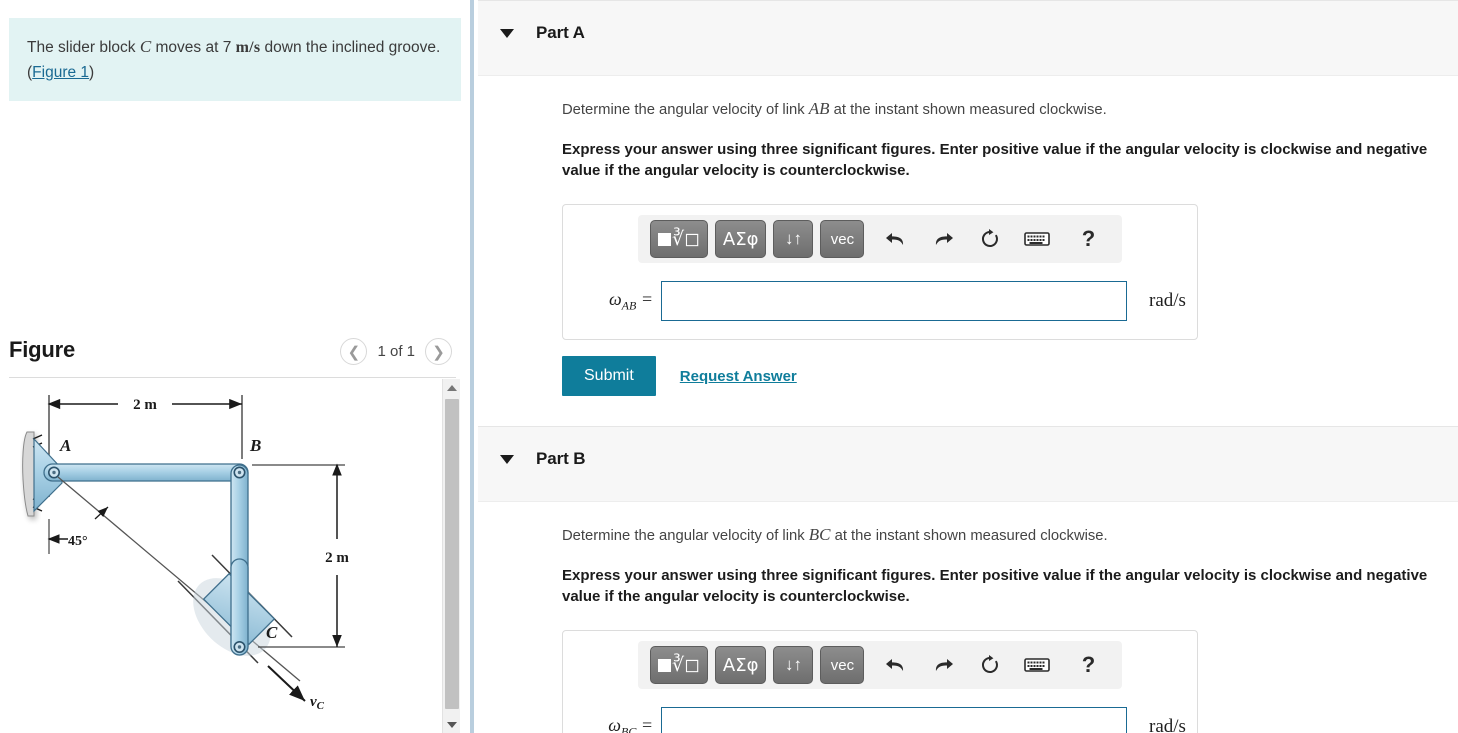 The height and width of the screenshot is (733, 1458). I want to click on part-b-equals: =, so click(646, 723).